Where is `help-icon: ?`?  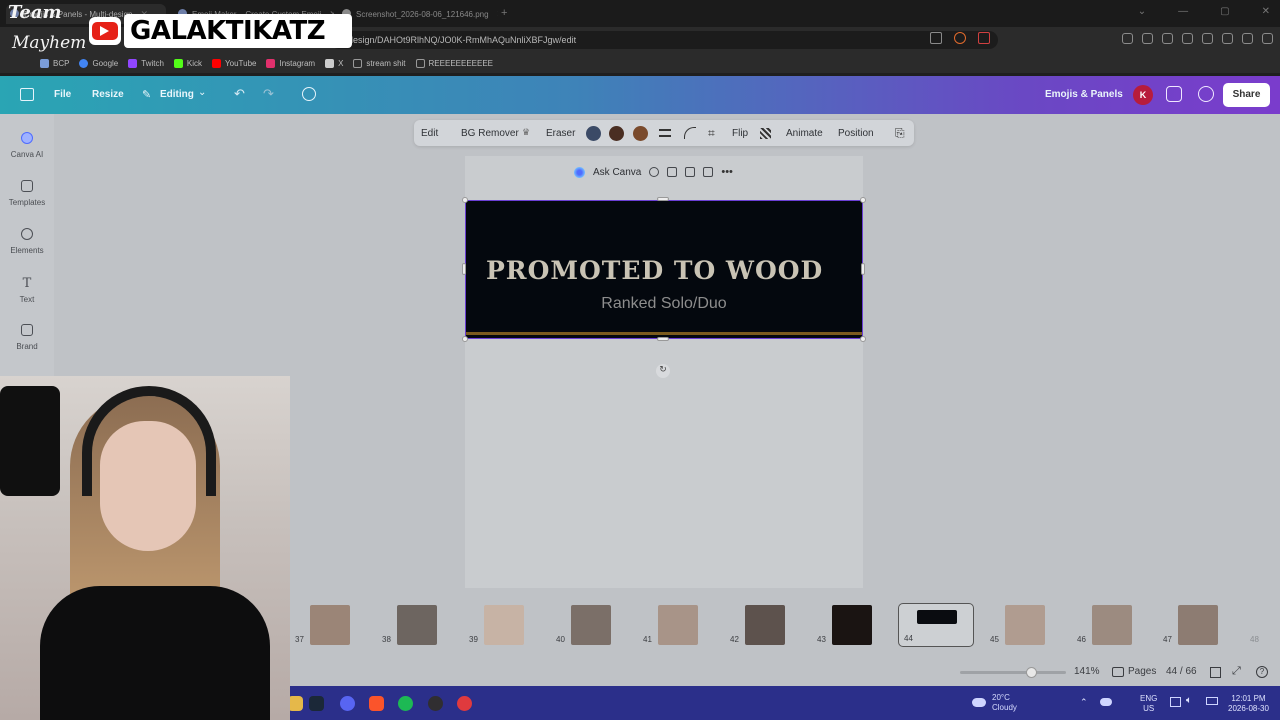
help-icon: ? is located at coordinates (1262, 672).